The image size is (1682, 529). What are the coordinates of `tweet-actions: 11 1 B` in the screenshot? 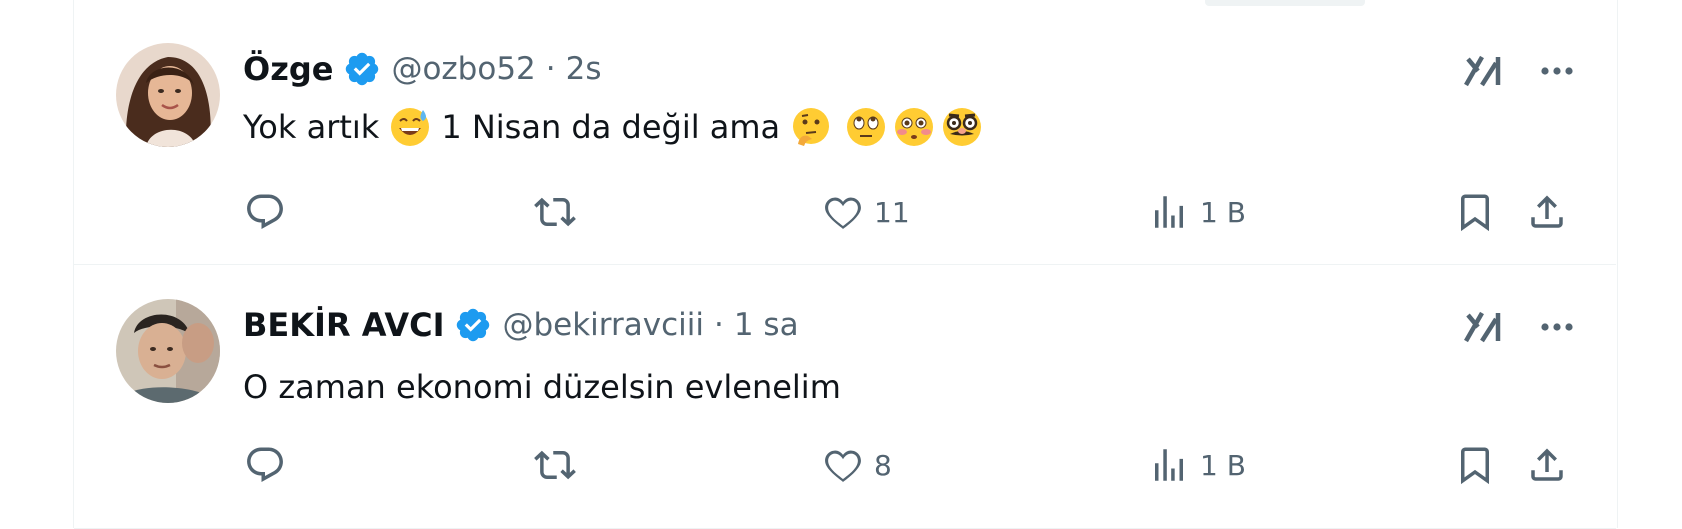 It's located at (845, 212).